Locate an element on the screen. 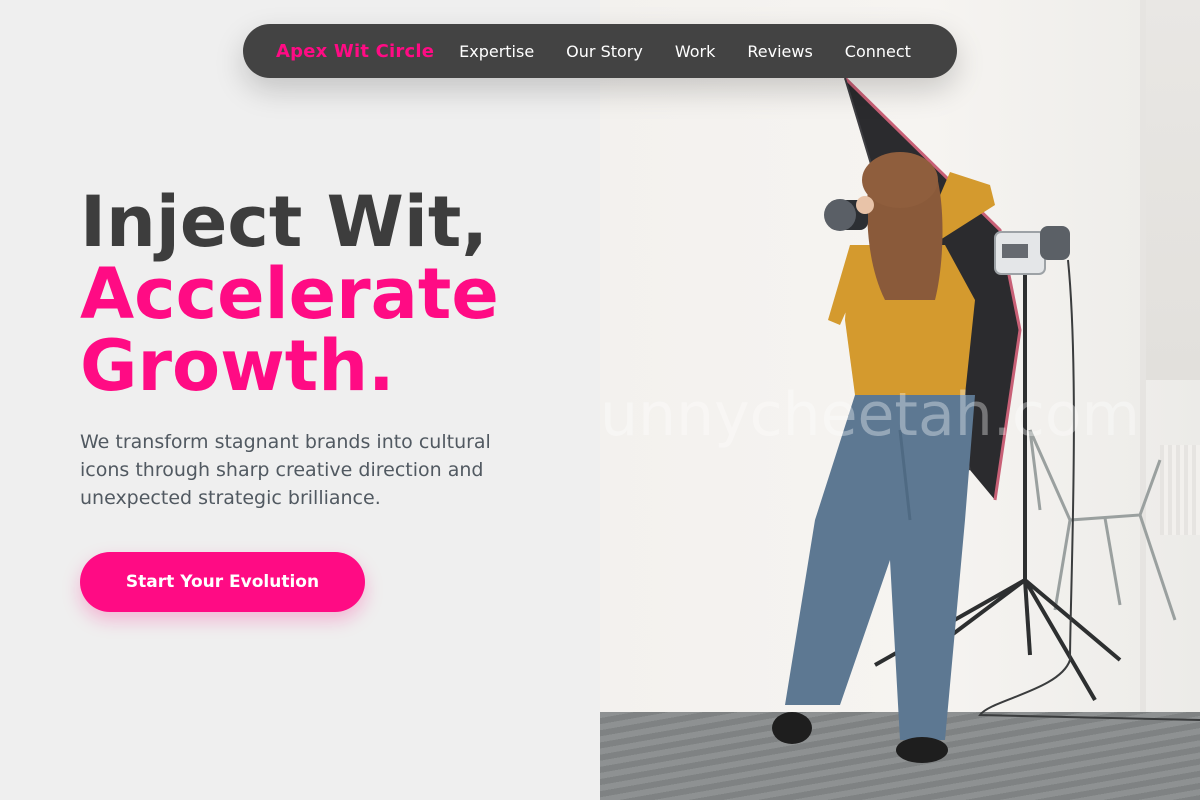 This screenshot has width=1200, height=800. brand-logo: Apex Wit Circle is located at coordinates (355, 51).